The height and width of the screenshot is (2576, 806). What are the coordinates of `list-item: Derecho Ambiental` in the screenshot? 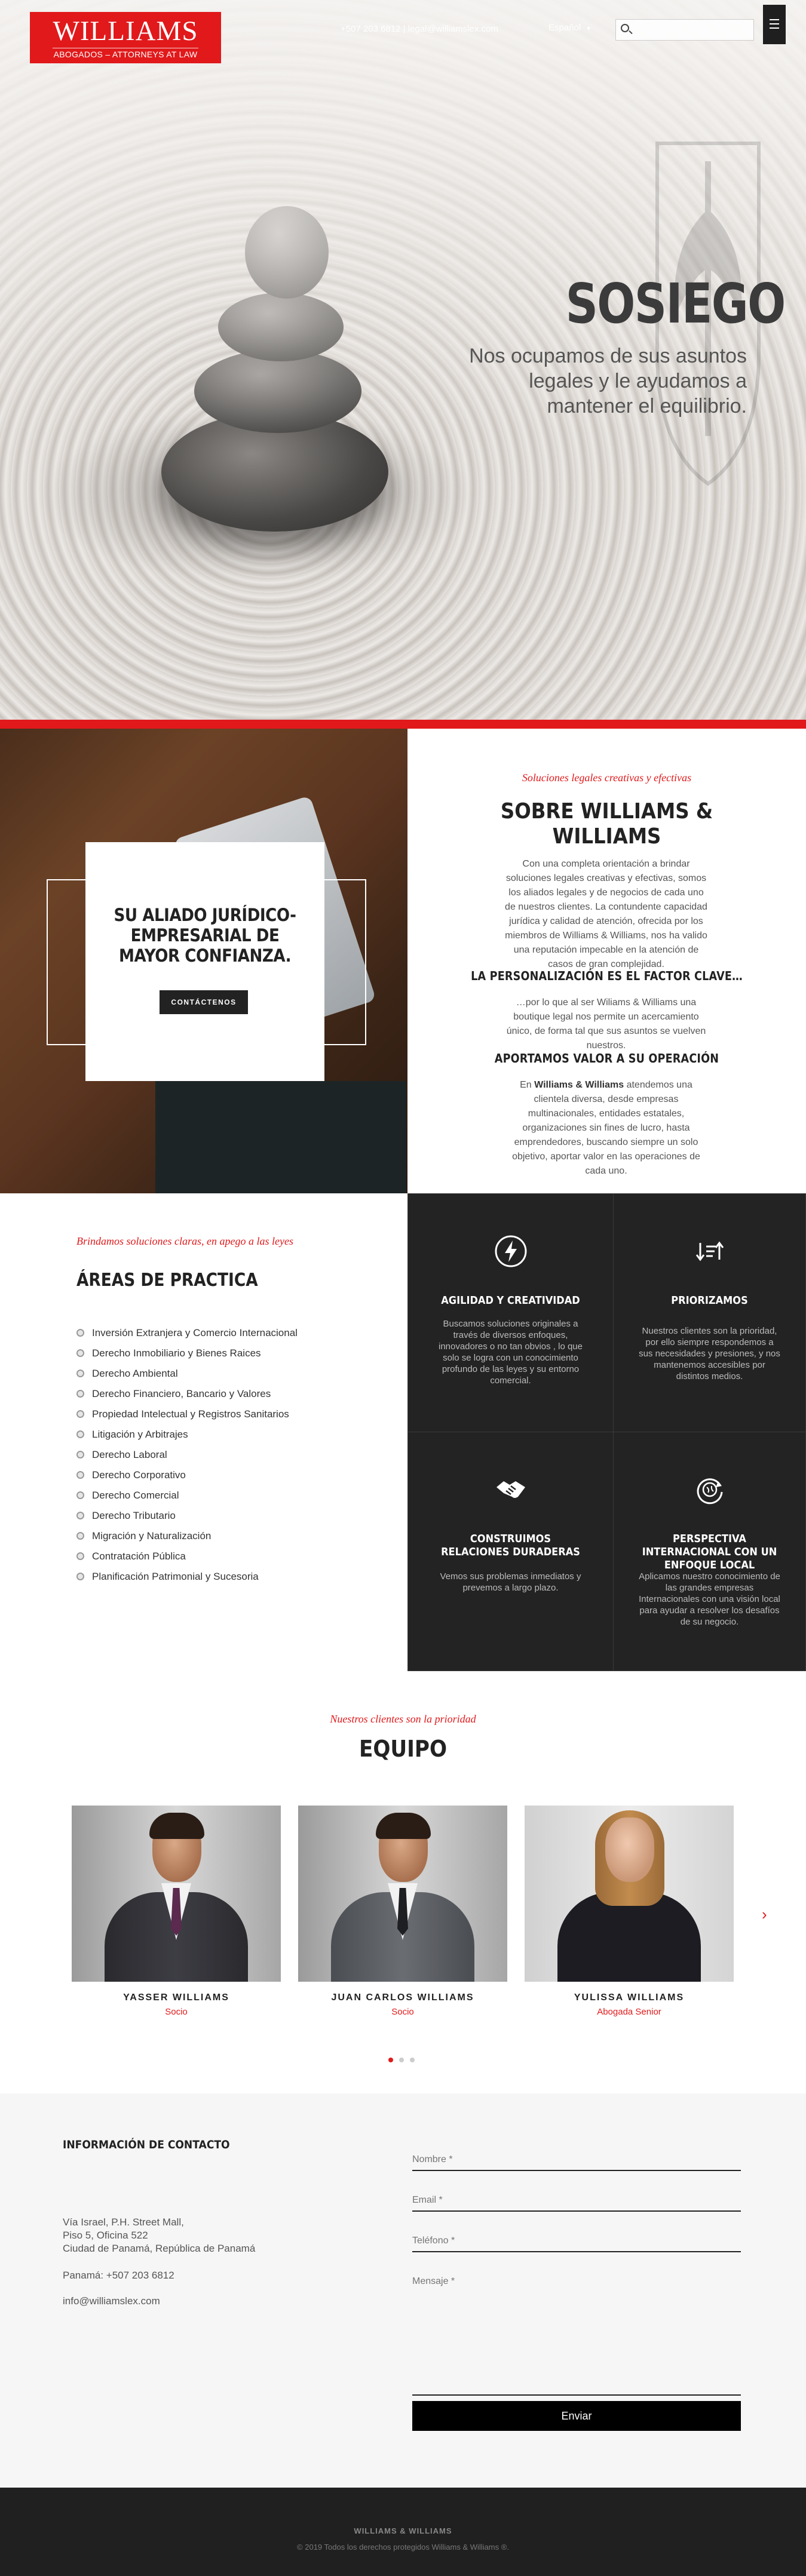 It's located at (187, 1377).